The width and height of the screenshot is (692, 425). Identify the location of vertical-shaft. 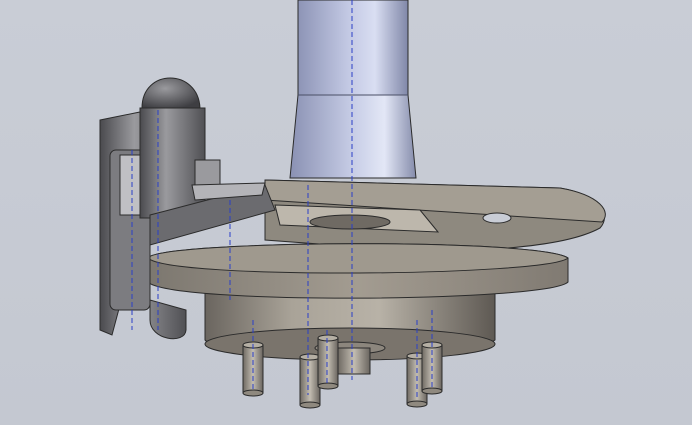
(353, 89).